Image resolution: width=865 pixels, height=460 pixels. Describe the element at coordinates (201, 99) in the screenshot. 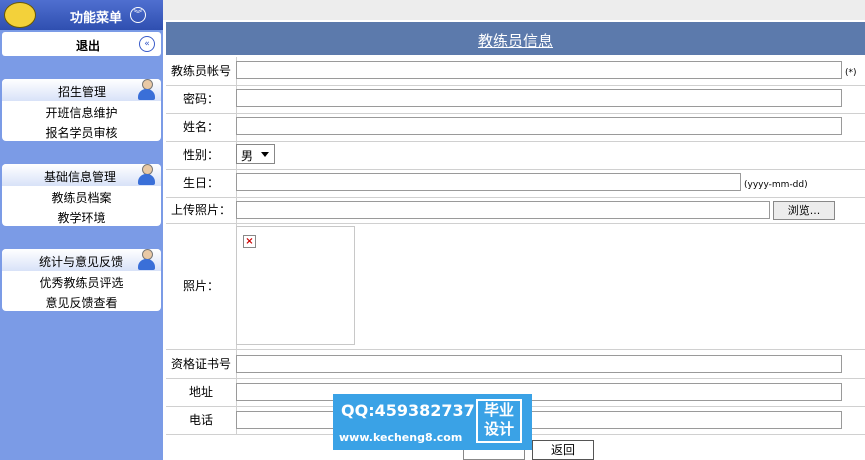

I see `password-label: 密码：` at that location.